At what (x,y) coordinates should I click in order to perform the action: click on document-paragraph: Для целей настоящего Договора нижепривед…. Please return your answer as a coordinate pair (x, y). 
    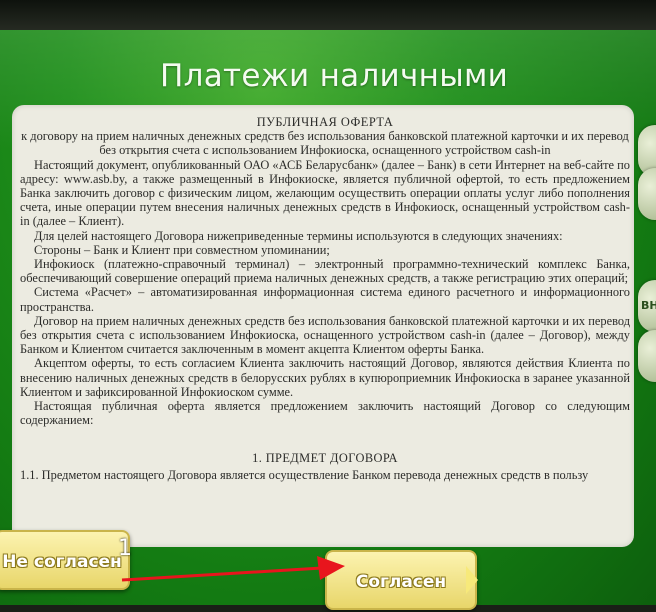
    Looking at the image, I should click on (298, 235).